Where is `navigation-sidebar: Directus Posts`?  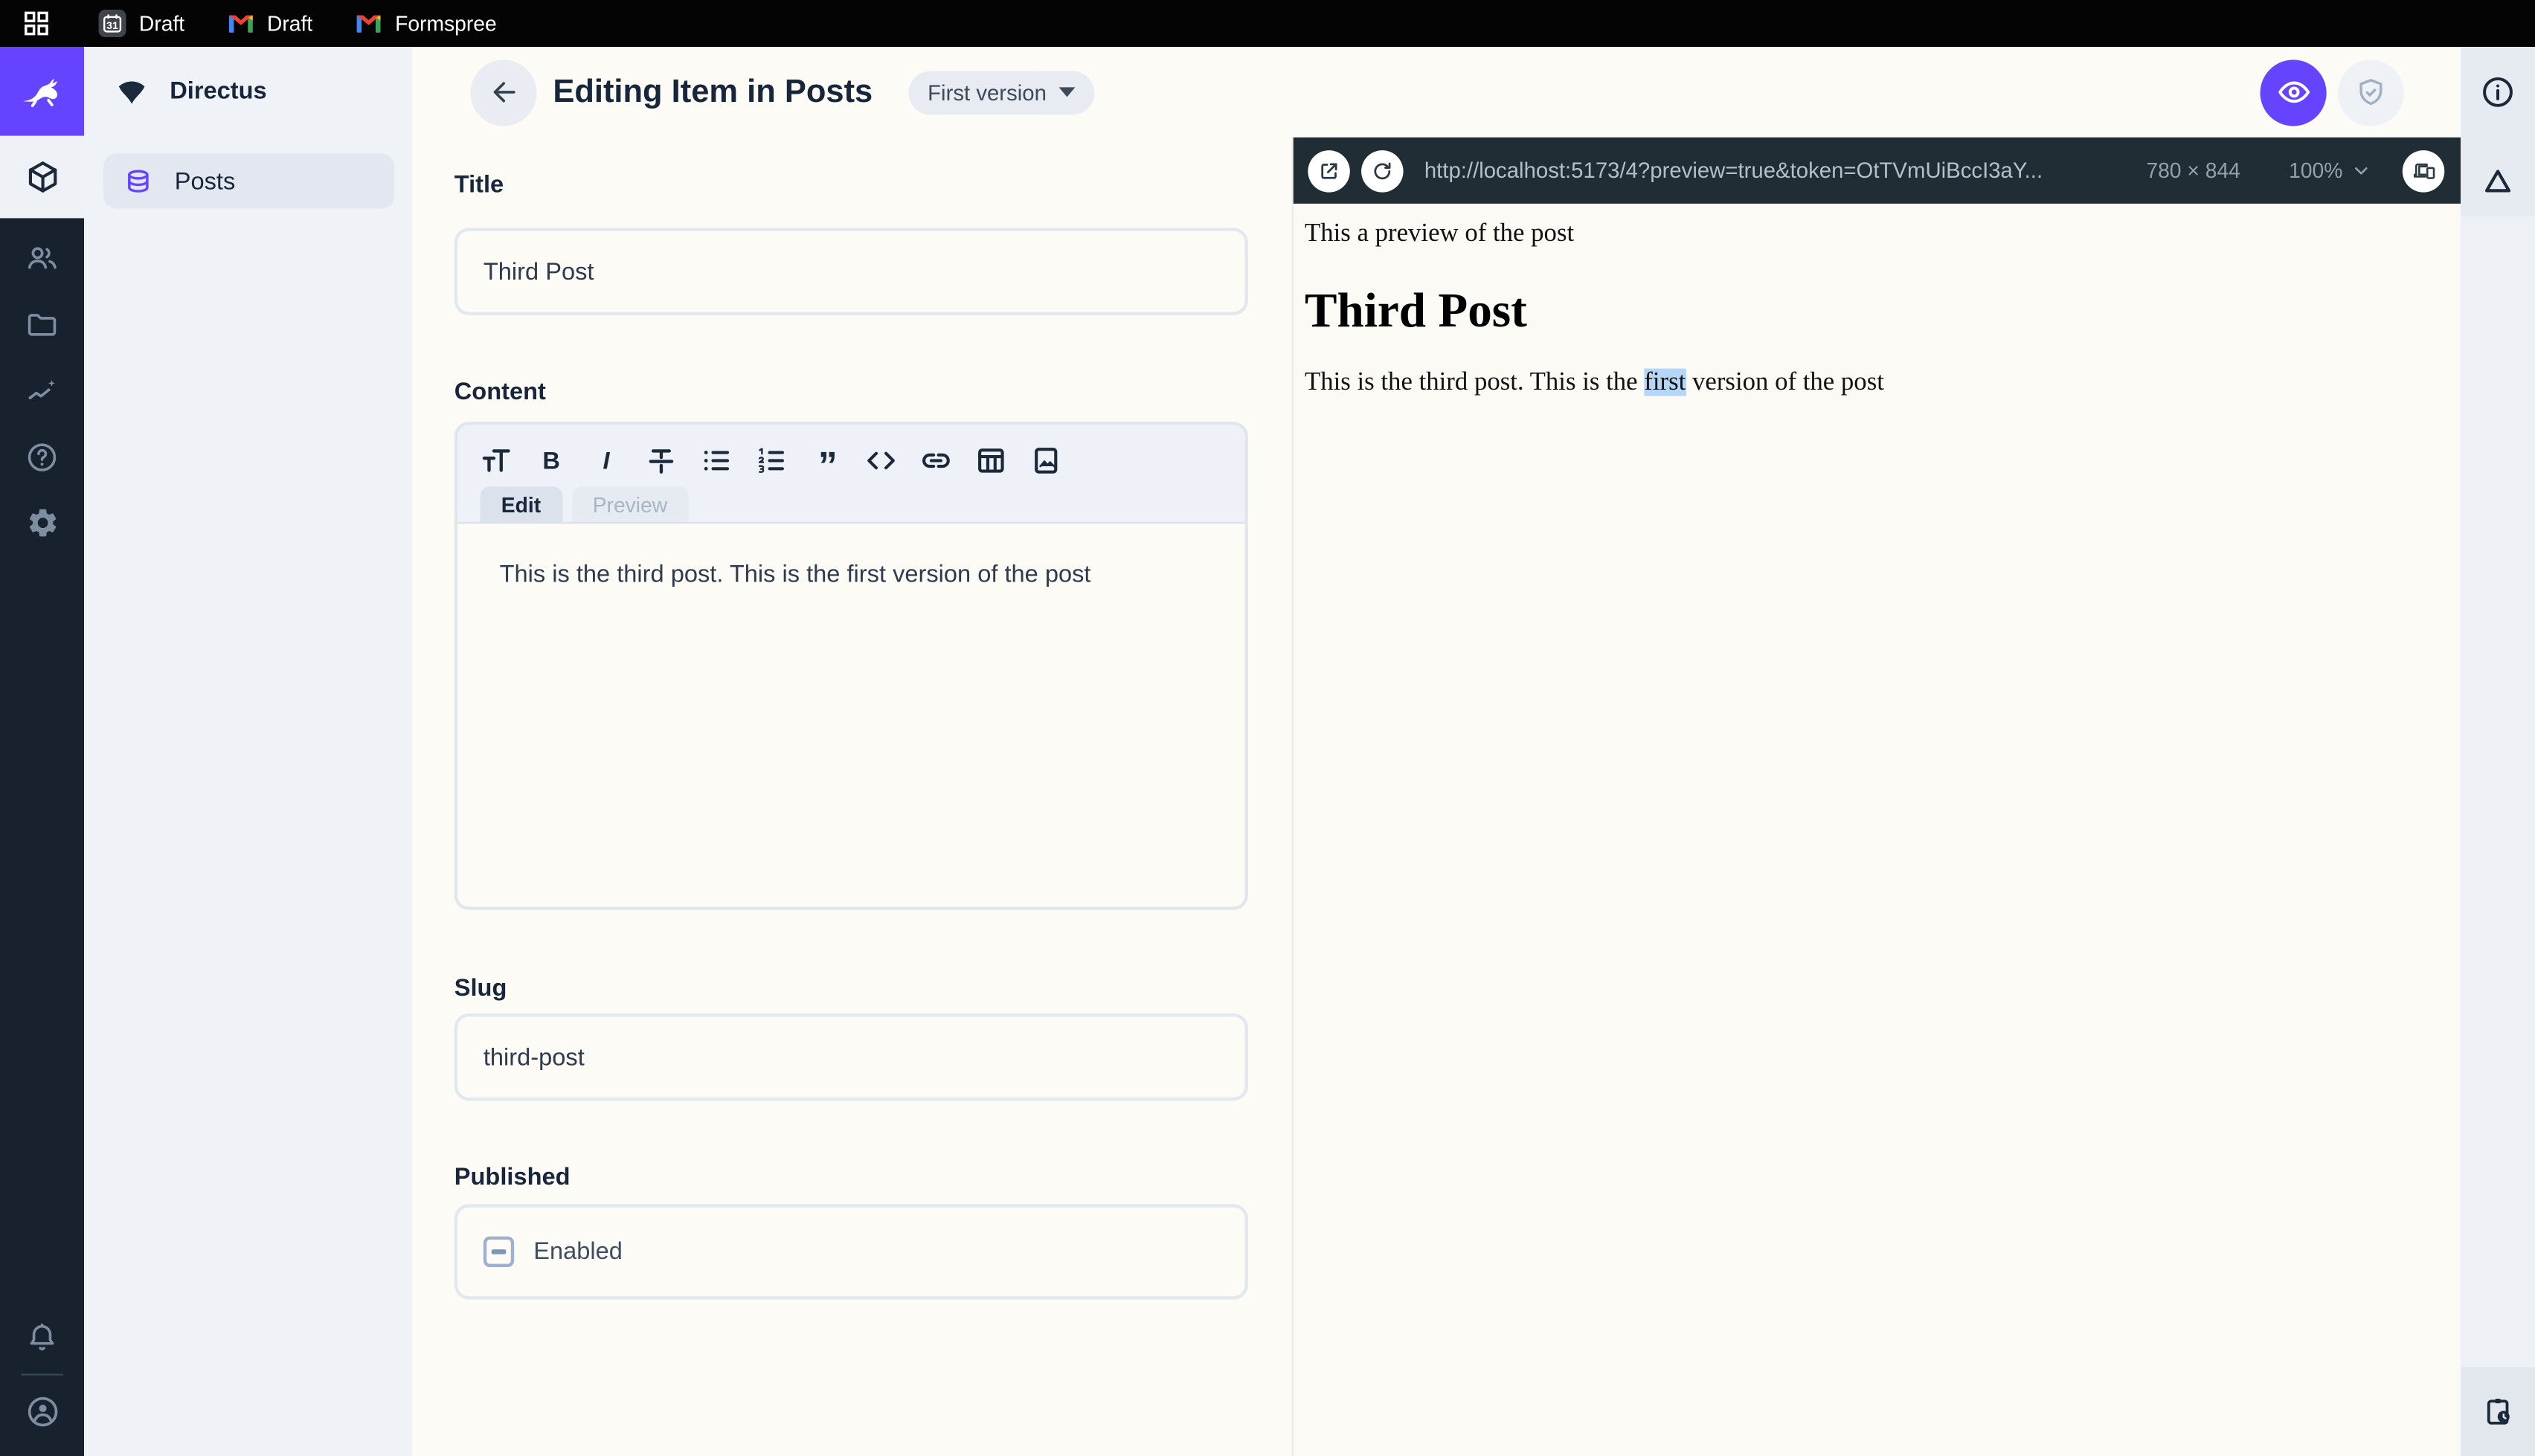
navigation-sidebar: Directus Posts is located at coordinates (249, 752).